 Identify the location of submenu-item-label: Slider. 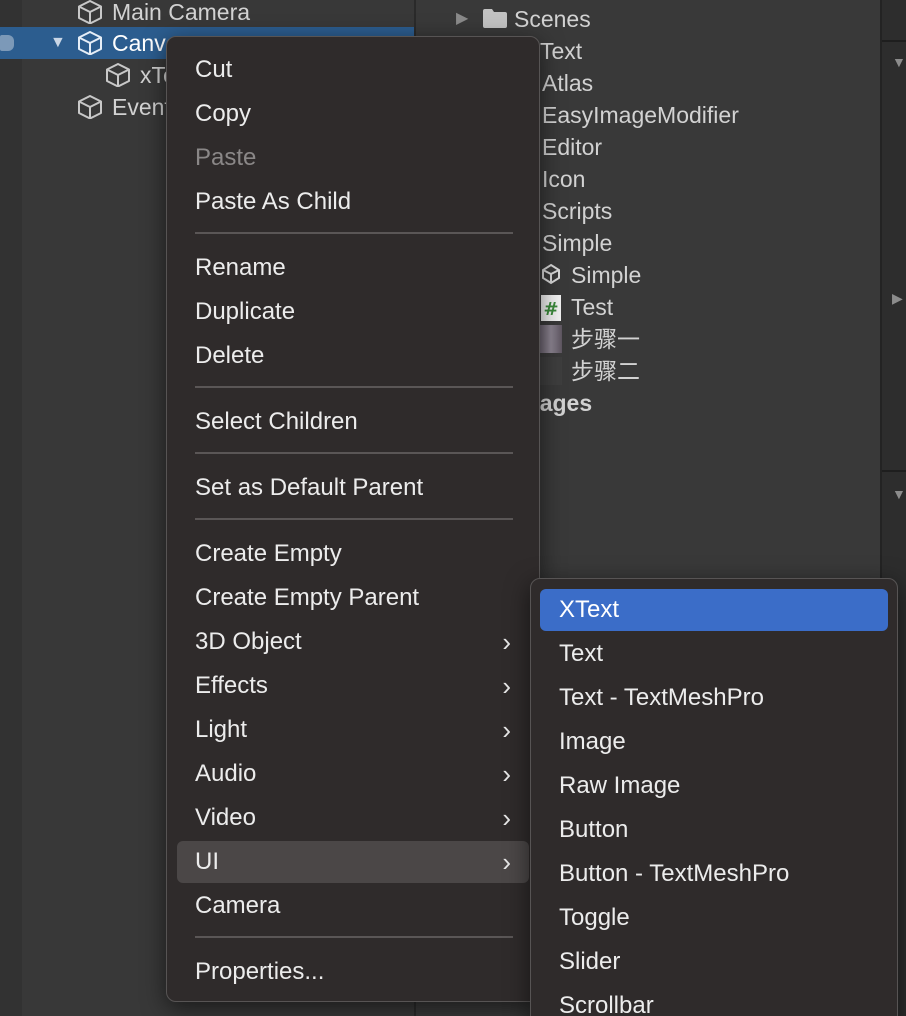
(590, 961).